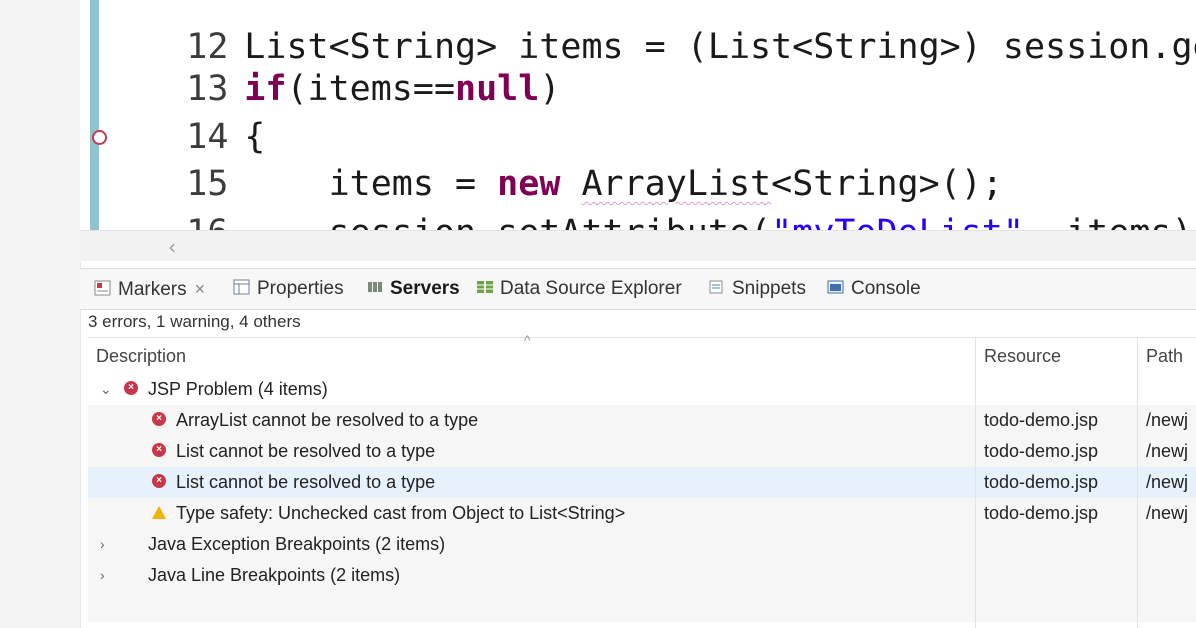  What do you see at coordinates (769, 288) in the screenshot?
I see `tab-label: Snippets` at bounding box center [769, 288].